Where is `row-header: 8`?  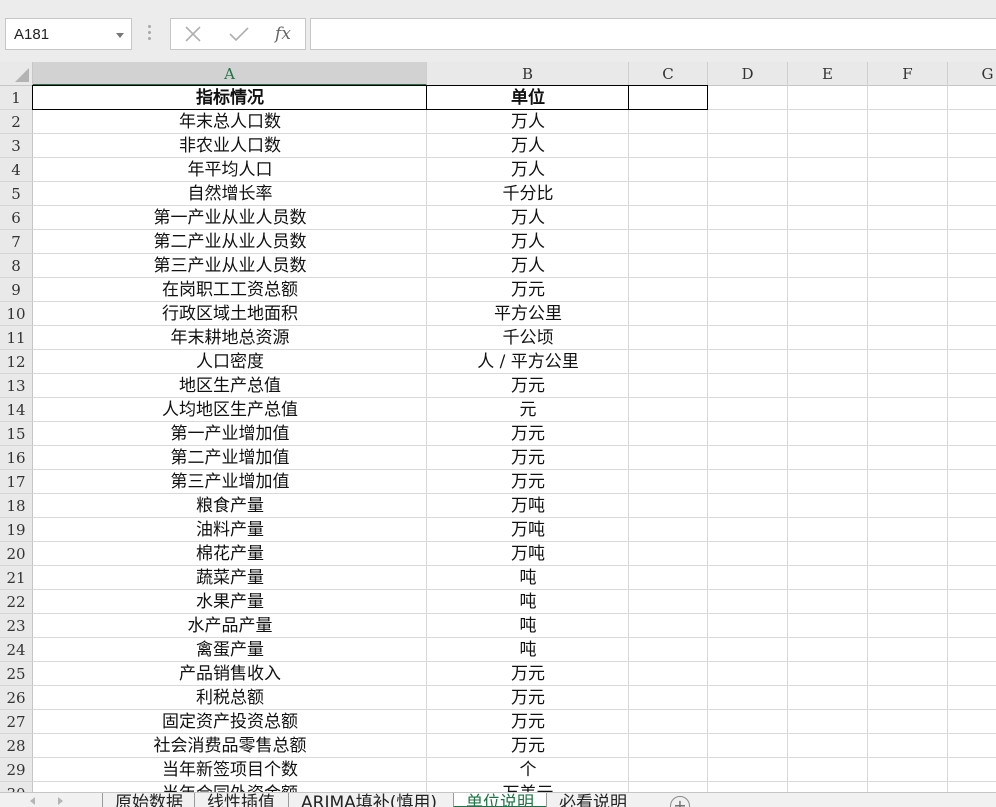
row-header: 8 is located at coordinates (16, 266).